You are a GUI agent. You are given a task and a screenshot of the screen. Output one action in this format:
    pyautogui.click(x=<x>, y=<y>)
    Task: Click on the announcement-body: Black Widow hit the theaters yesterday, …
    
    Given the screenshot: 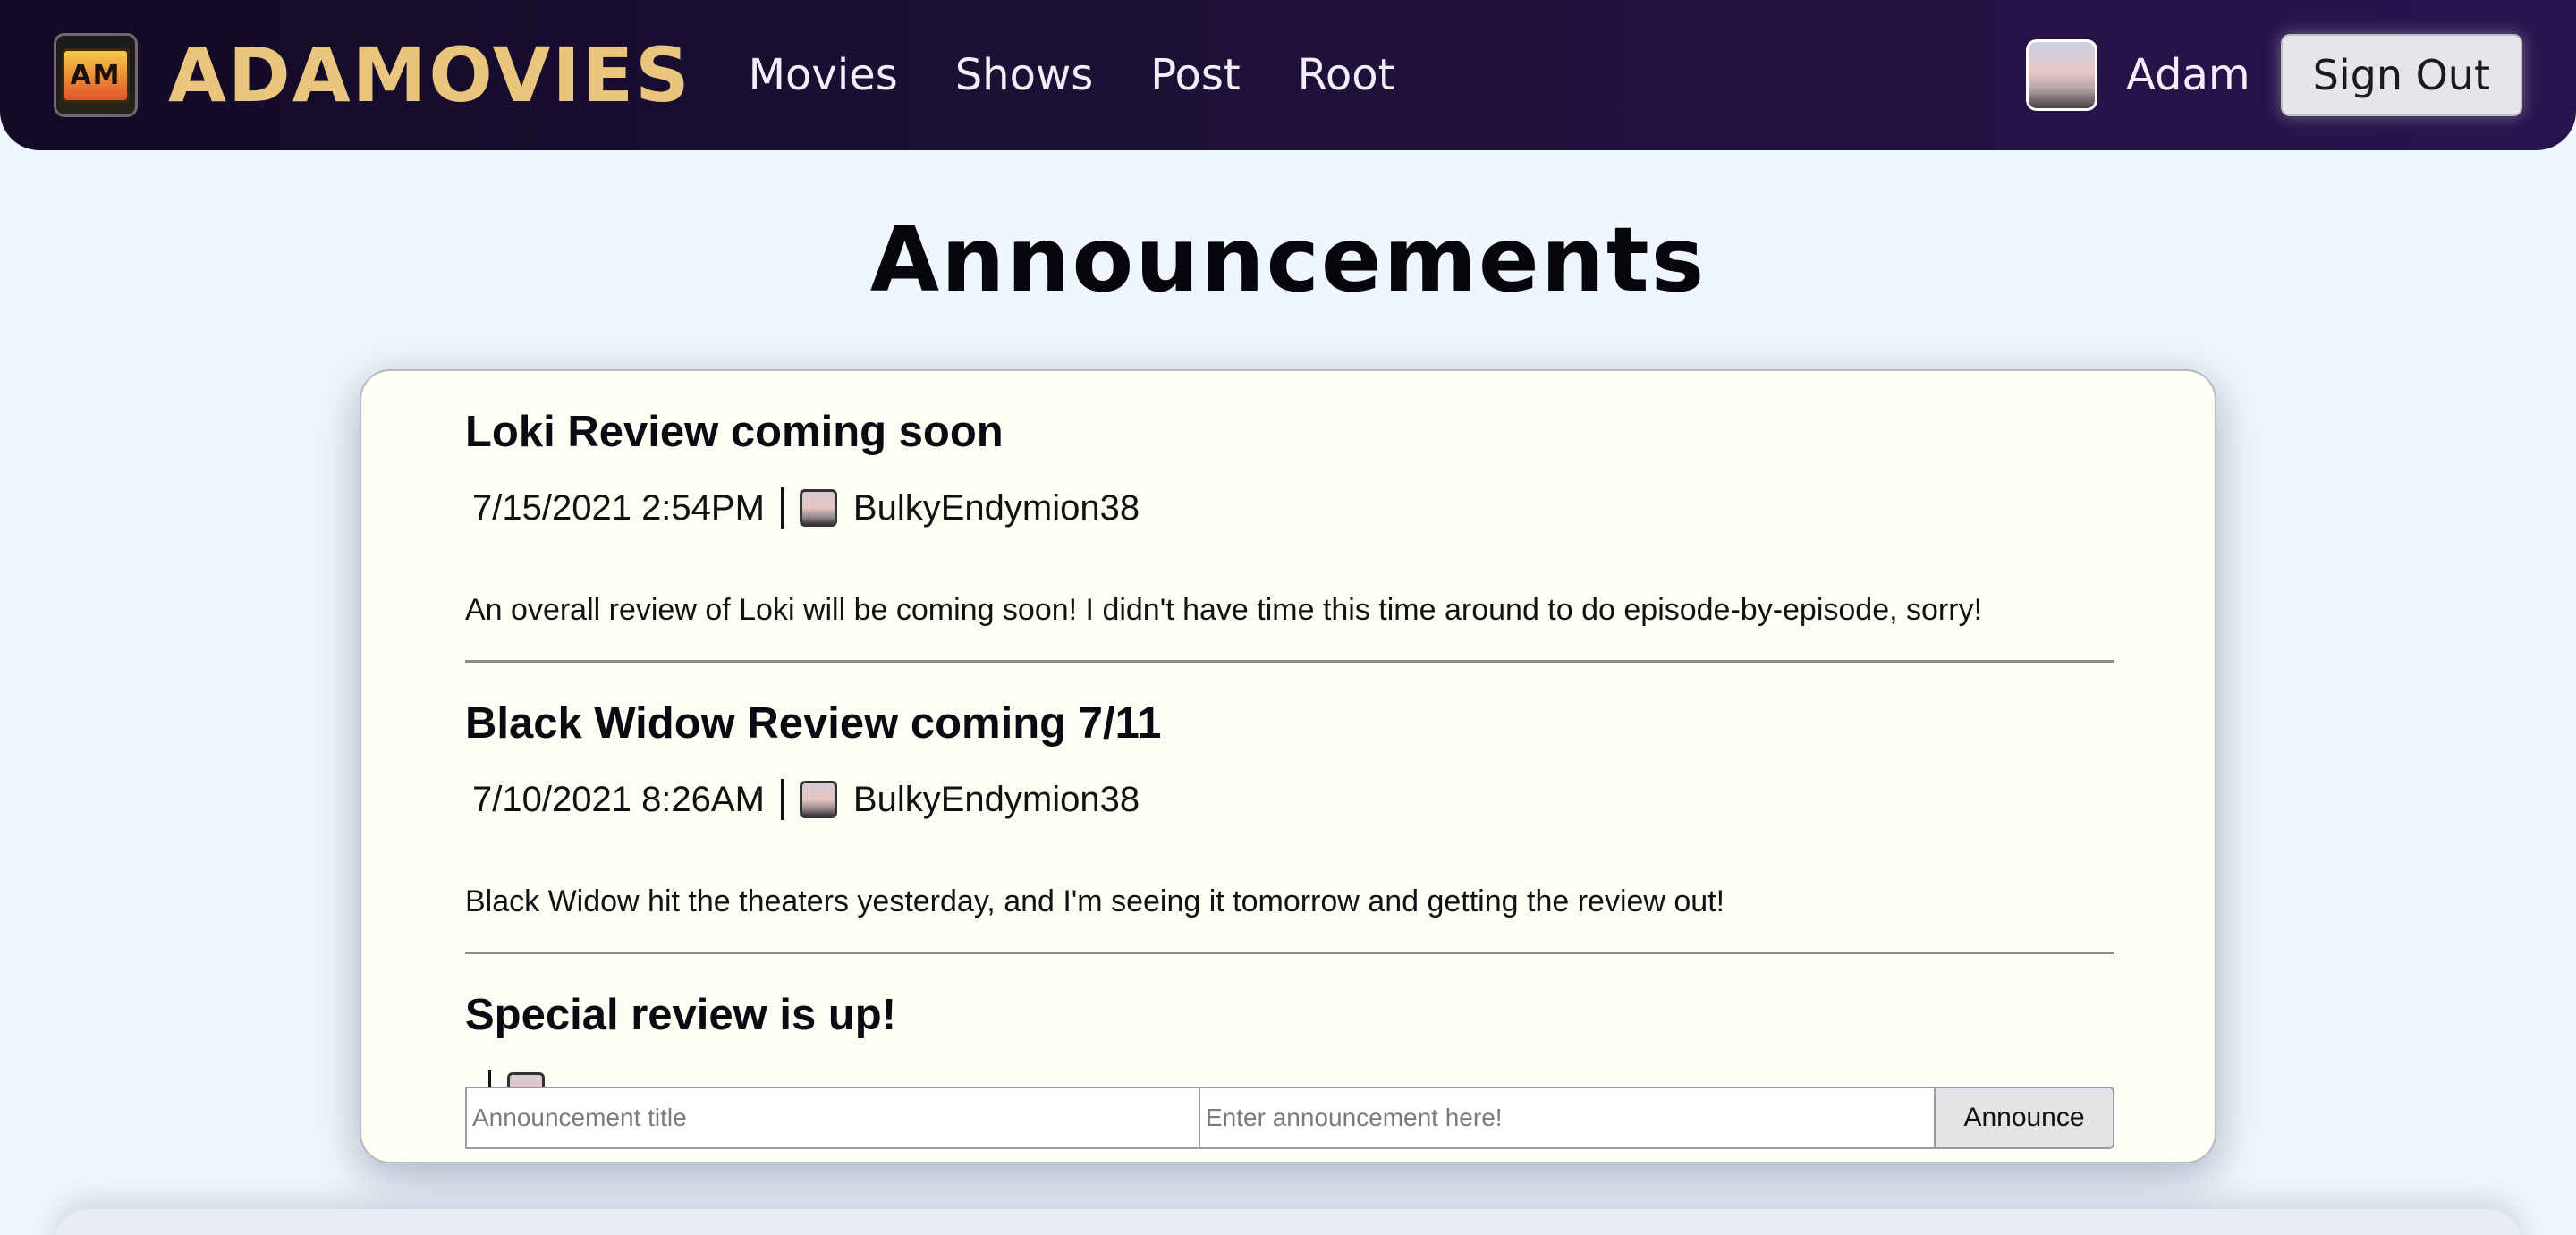 What is the action you would take?
    pyautogui.click(x=1095, y=901)
    